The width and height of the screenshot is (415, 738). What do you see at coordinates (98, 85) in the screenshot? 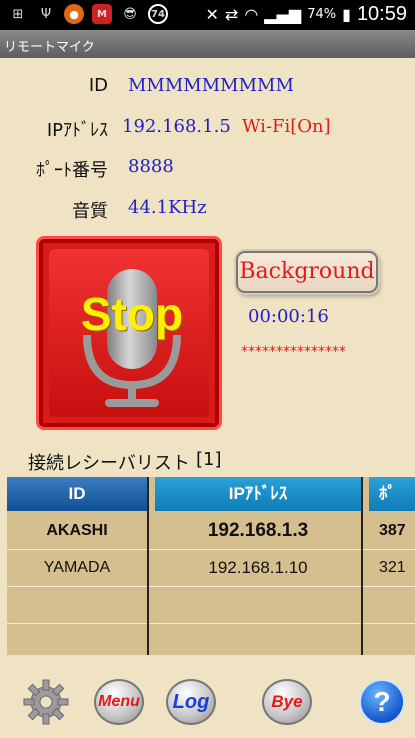
I see `id-label: ID` at bounding box center [98, 85].